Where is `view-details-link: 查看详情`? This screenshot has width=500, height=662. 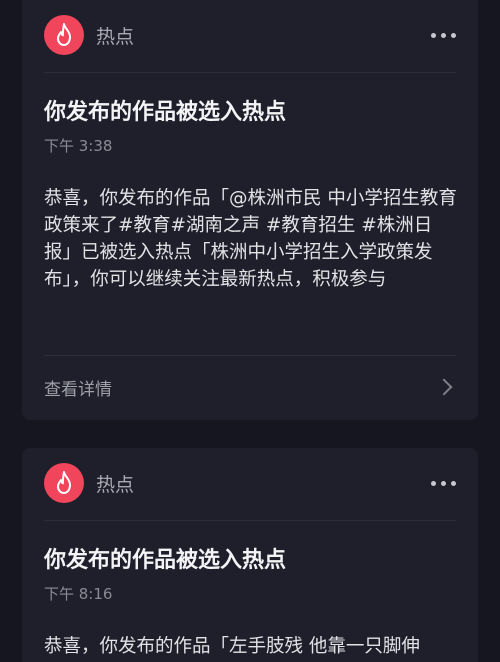 view-details-link: 查看详情 is located at coordinates (250, 387).